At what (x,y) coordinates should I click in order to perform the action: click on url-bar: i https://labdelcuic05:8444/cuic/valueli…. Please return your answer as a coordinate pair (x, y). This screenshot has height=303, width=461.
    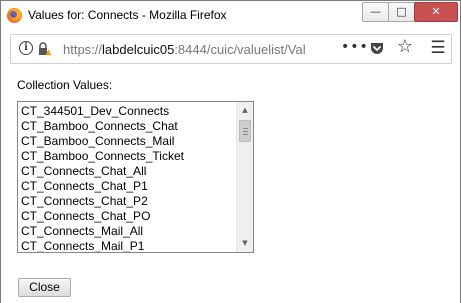
    Looking at the image, I should click on (231, 49).